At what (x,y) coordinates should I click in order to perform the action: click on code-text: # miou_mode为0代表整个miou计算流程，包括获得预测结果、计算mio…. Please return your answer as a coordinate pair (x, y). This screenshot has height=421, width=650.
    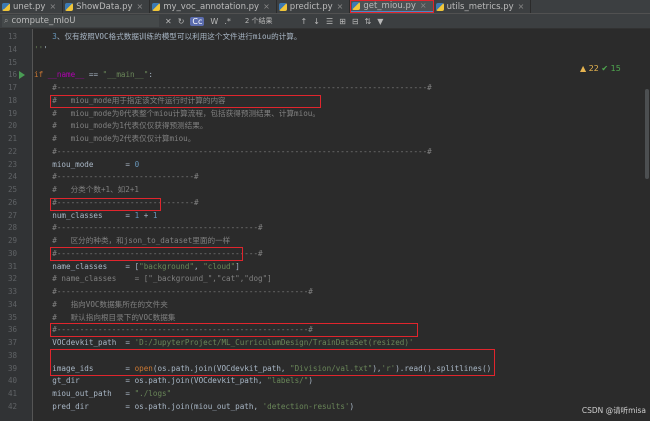
    Looking at the image, I should click on (177, 113).